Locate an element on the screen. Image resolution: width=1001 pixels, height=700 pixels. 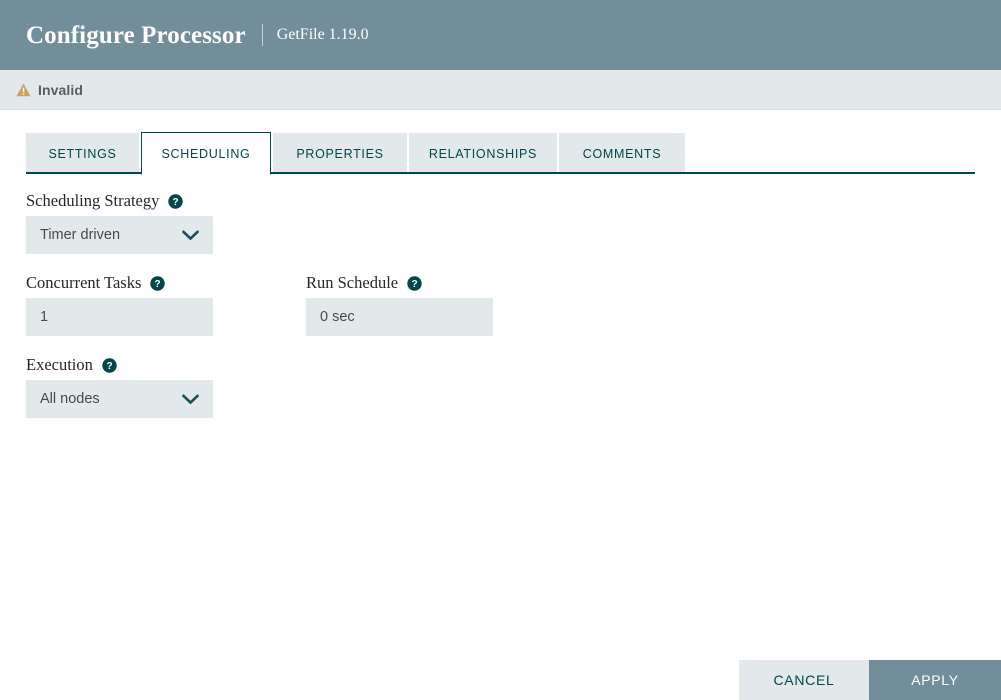
concurrent-tasks-label: Concurrent Tasks ? is located at coordinates (119, 283).